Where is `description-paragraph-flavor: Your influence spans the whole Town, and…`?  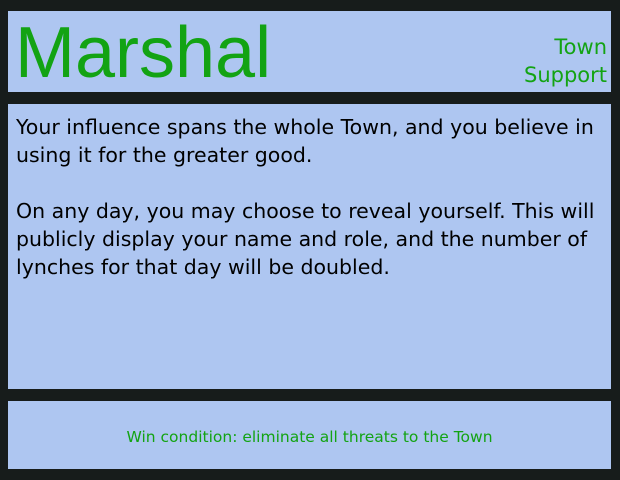
description-paragraph-flavor: Your influence spans the whole Town, and… is located at coordinates (305, 141).